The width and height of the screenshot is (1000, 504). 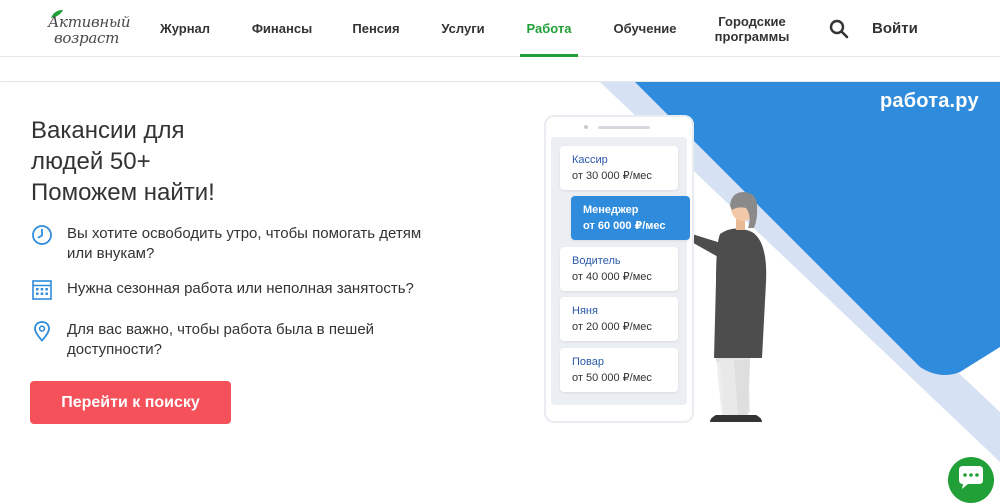 I want to click on nav-item-finance: Финансы, so click(x=282, y=28).